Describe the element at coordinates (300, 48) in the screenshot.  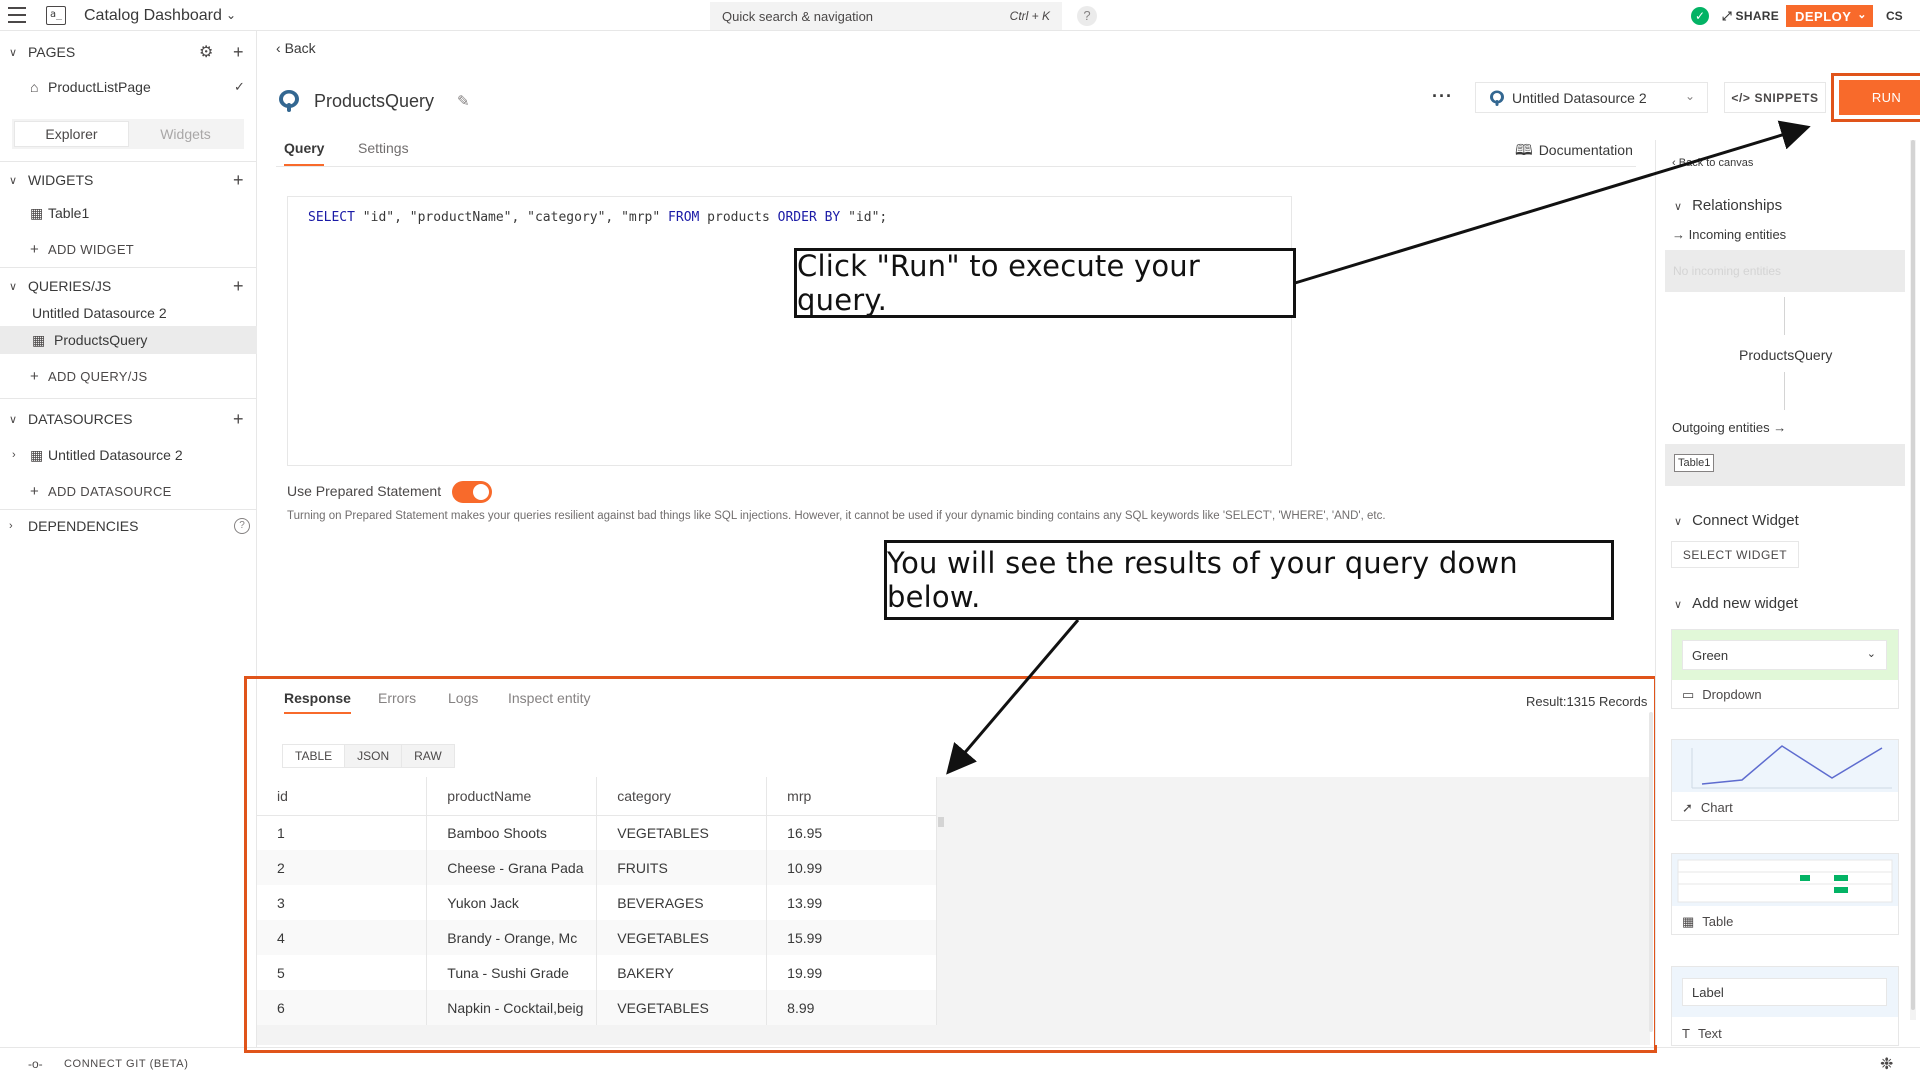
I see `back-label: Back` at that location.